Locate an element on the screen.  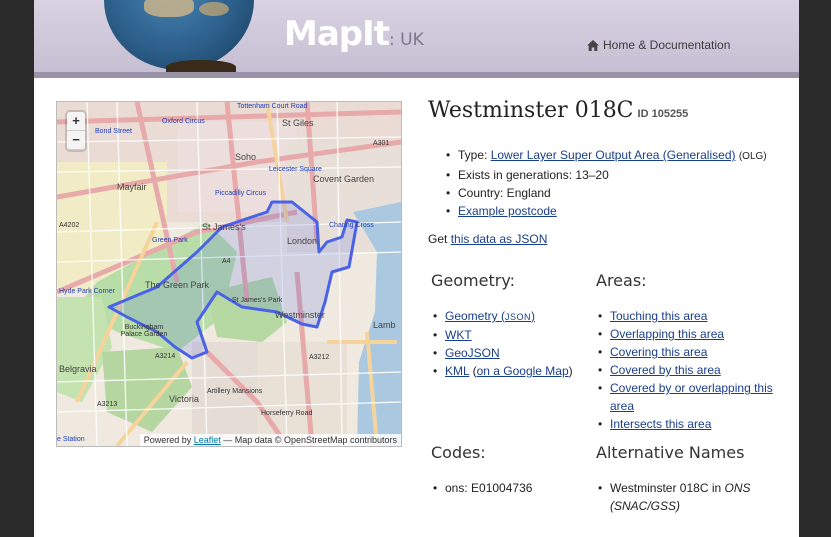
geometry-heading: Geometry: is located at coordinates (473, 280).